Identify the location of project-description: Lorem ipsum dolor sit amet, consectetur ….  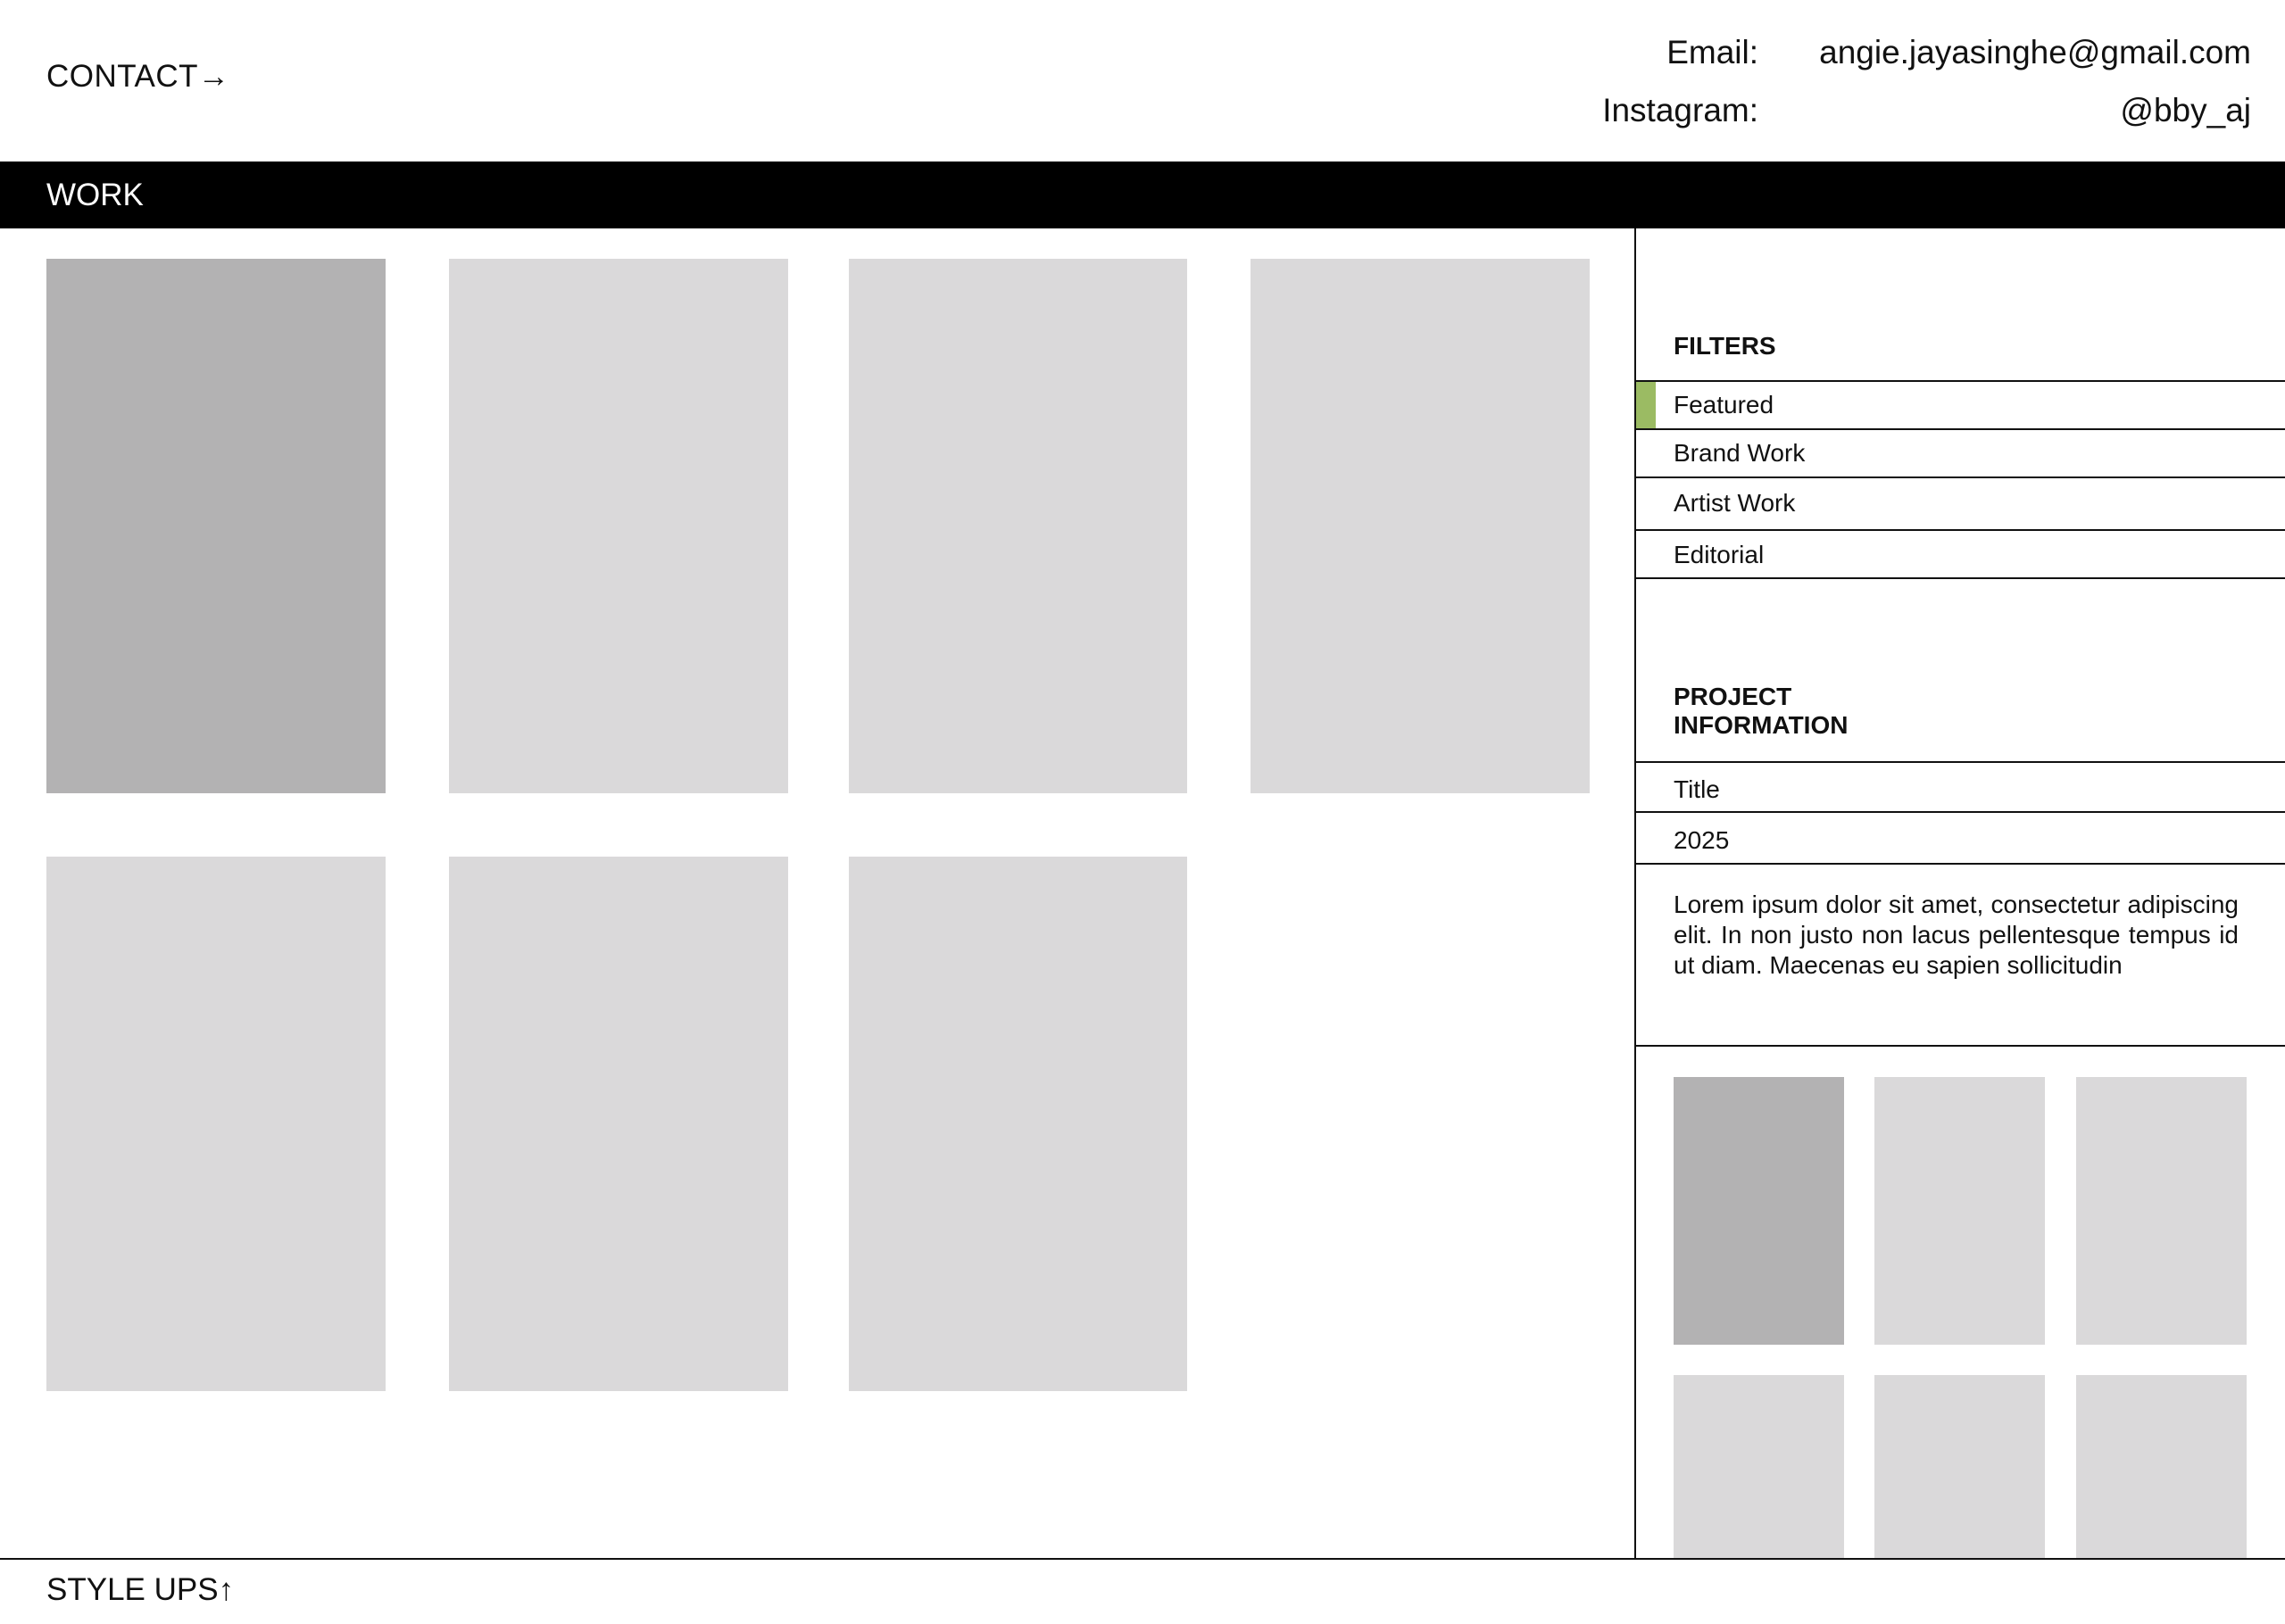
(1956, 935).